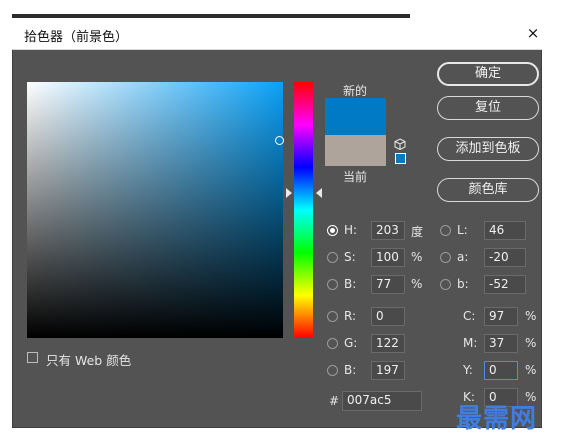 The height and width of the screenshot is (446, 573). What do you see at coordinates (289, 193) in the screenshot?
I see `hue-slider-left-arrow-icon` at bounding box center [289, 193].